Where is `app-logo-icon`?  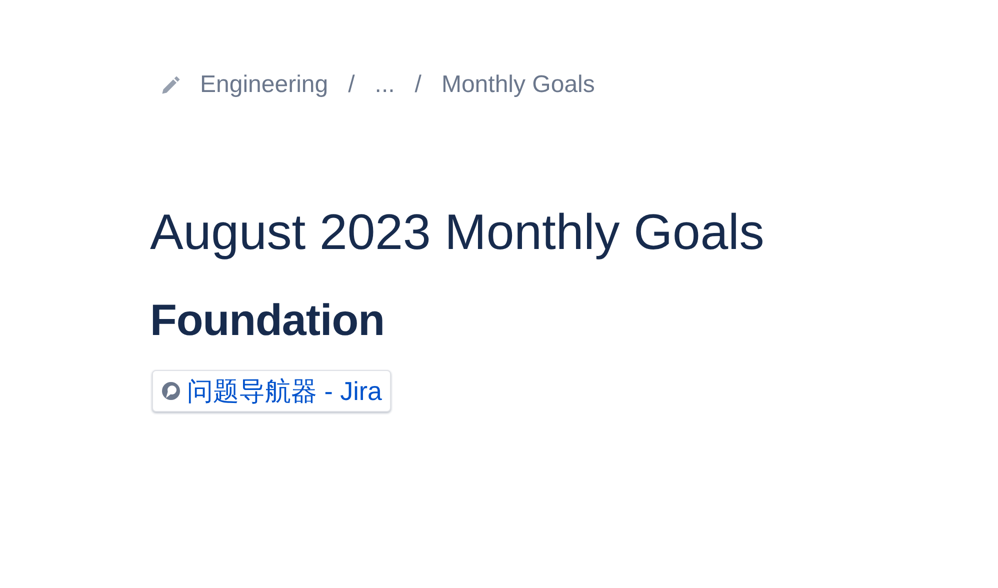 app-logo-icon is located at coordinates (171, 391).